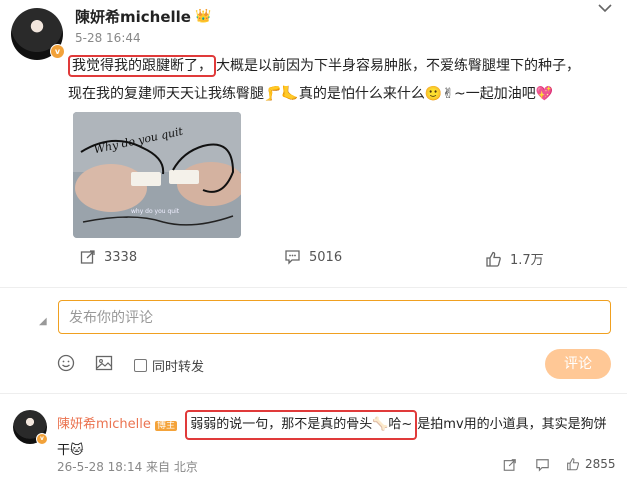 The width and height of the screenshot is (627, 477). I want to click on comment-repost-icon, so click(510, 465).